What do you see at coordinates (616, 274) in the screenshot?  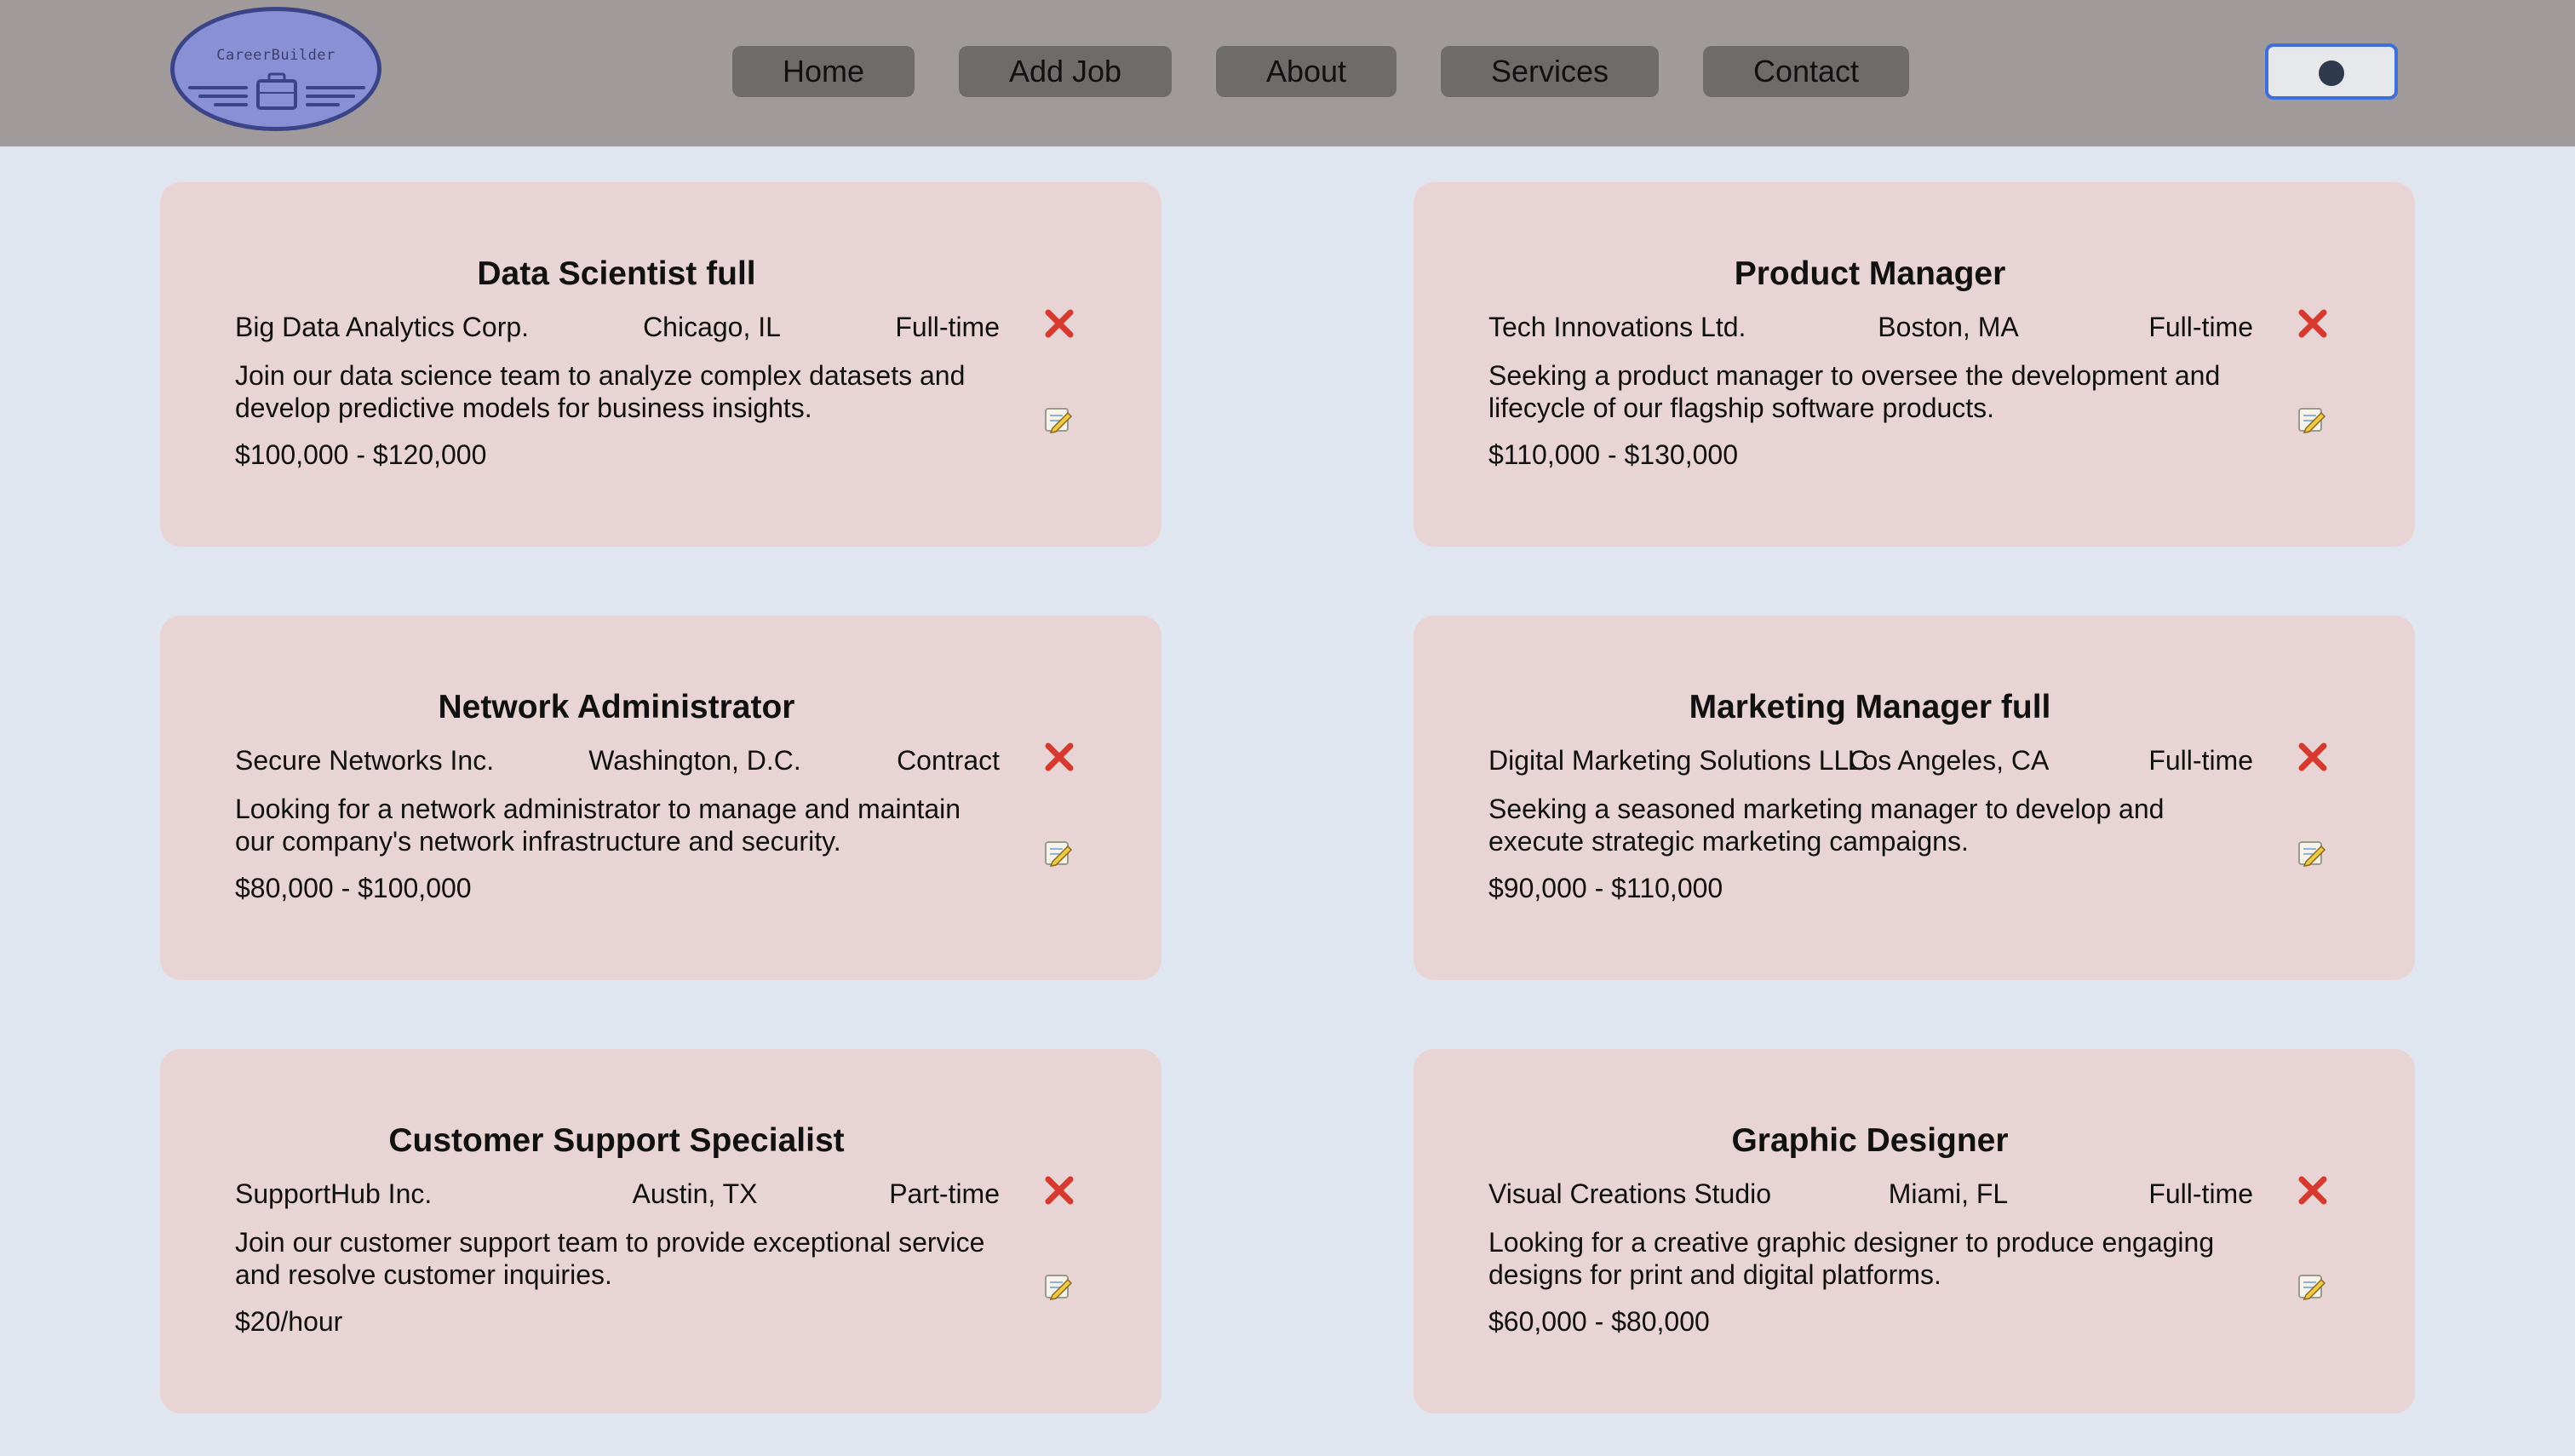 I see `job-title: Data Scientist full` at bounding box center [616, 274].